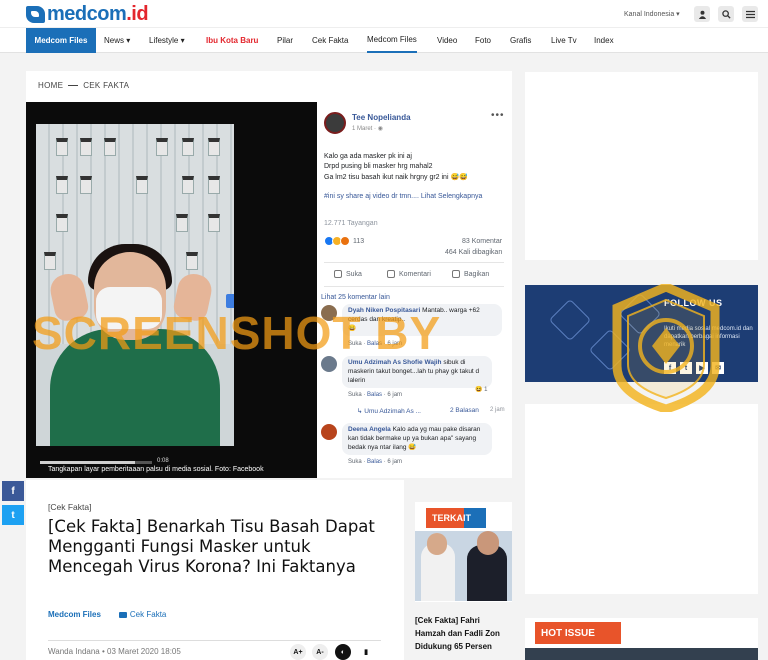  What do you see at coordinates (482, 241) in the screenshot?
I see `fb-comments-count: 83 Komentar` at bounding box center [482, 241].